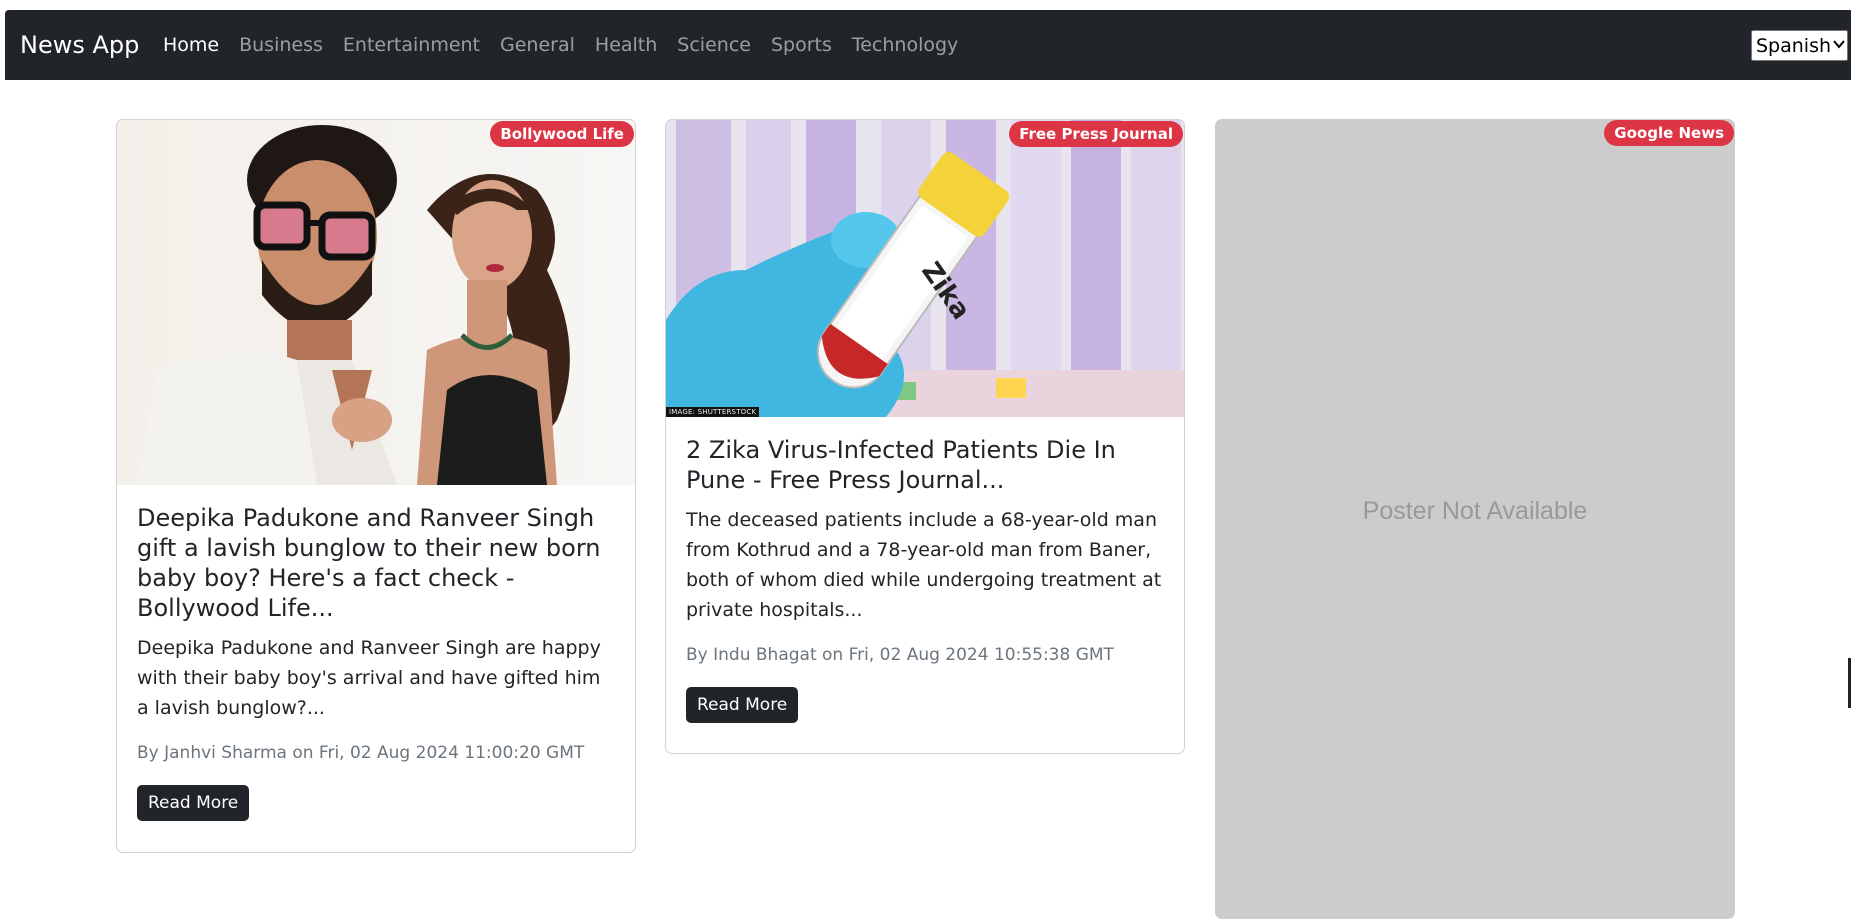  What do you see at coordinates (714, 45) in the screenshot?
I see `nav-item-science: Science` at bounding box center [714, 45].